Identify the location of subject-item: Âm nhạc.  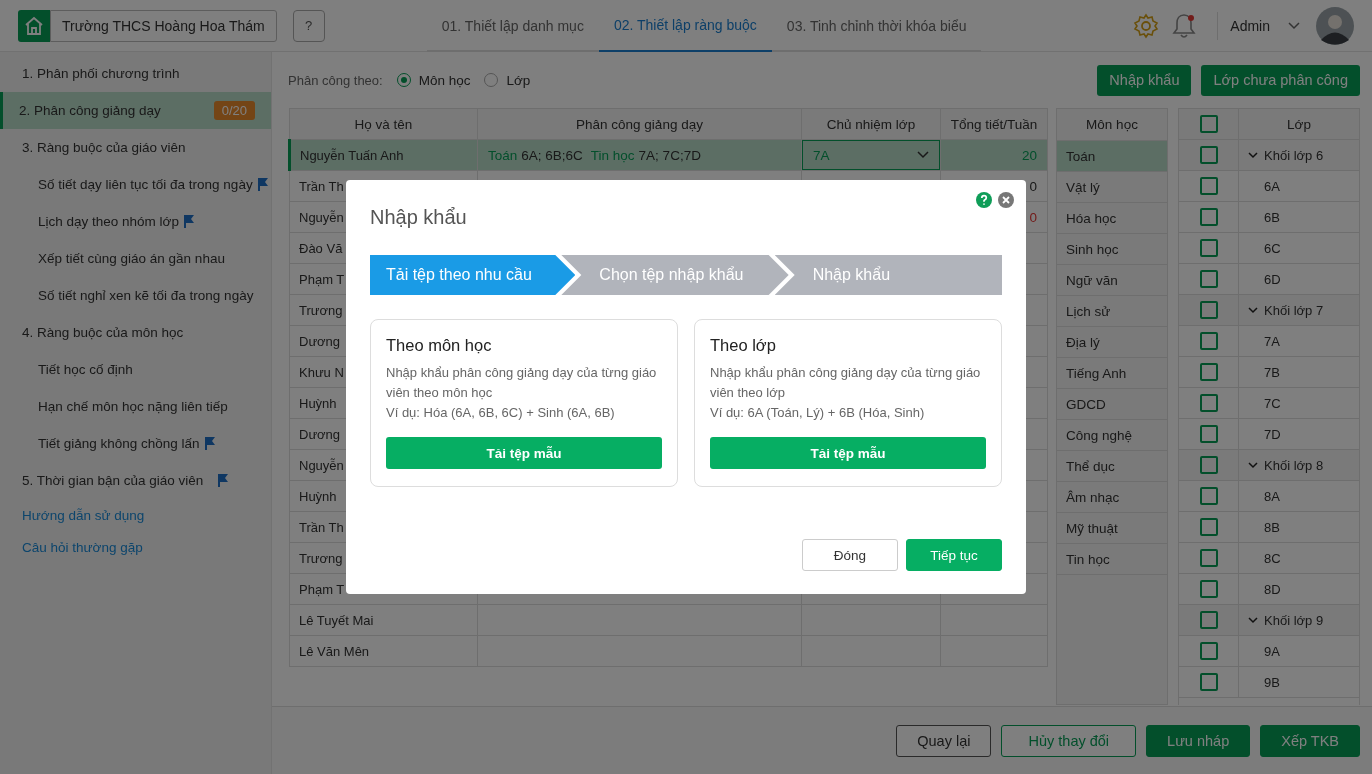
(1112, 497).